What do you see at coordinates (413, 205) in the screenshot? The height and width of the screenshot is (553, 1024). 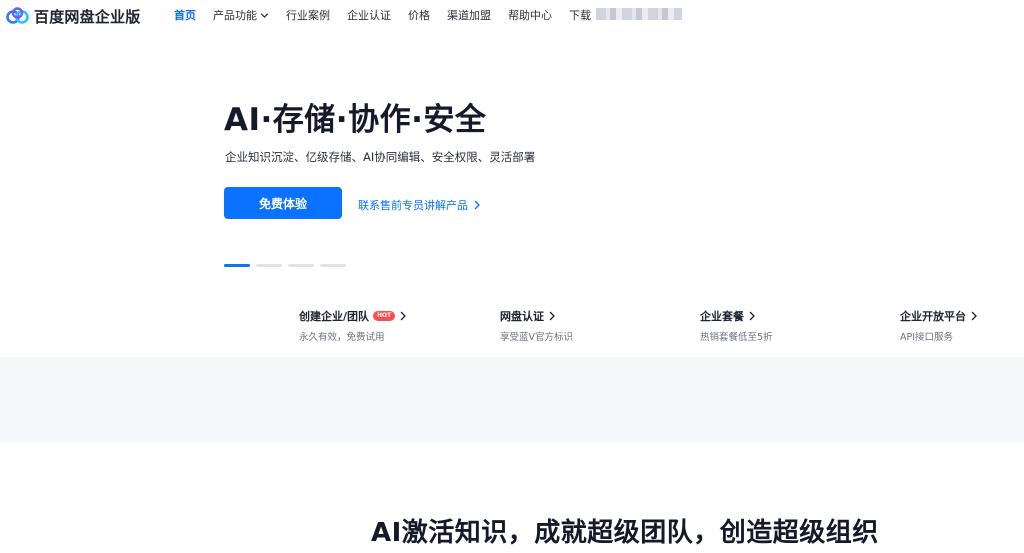 I see `contact-sales-label: 联系售前专员讲解产品` at bounding box center [413, 205].